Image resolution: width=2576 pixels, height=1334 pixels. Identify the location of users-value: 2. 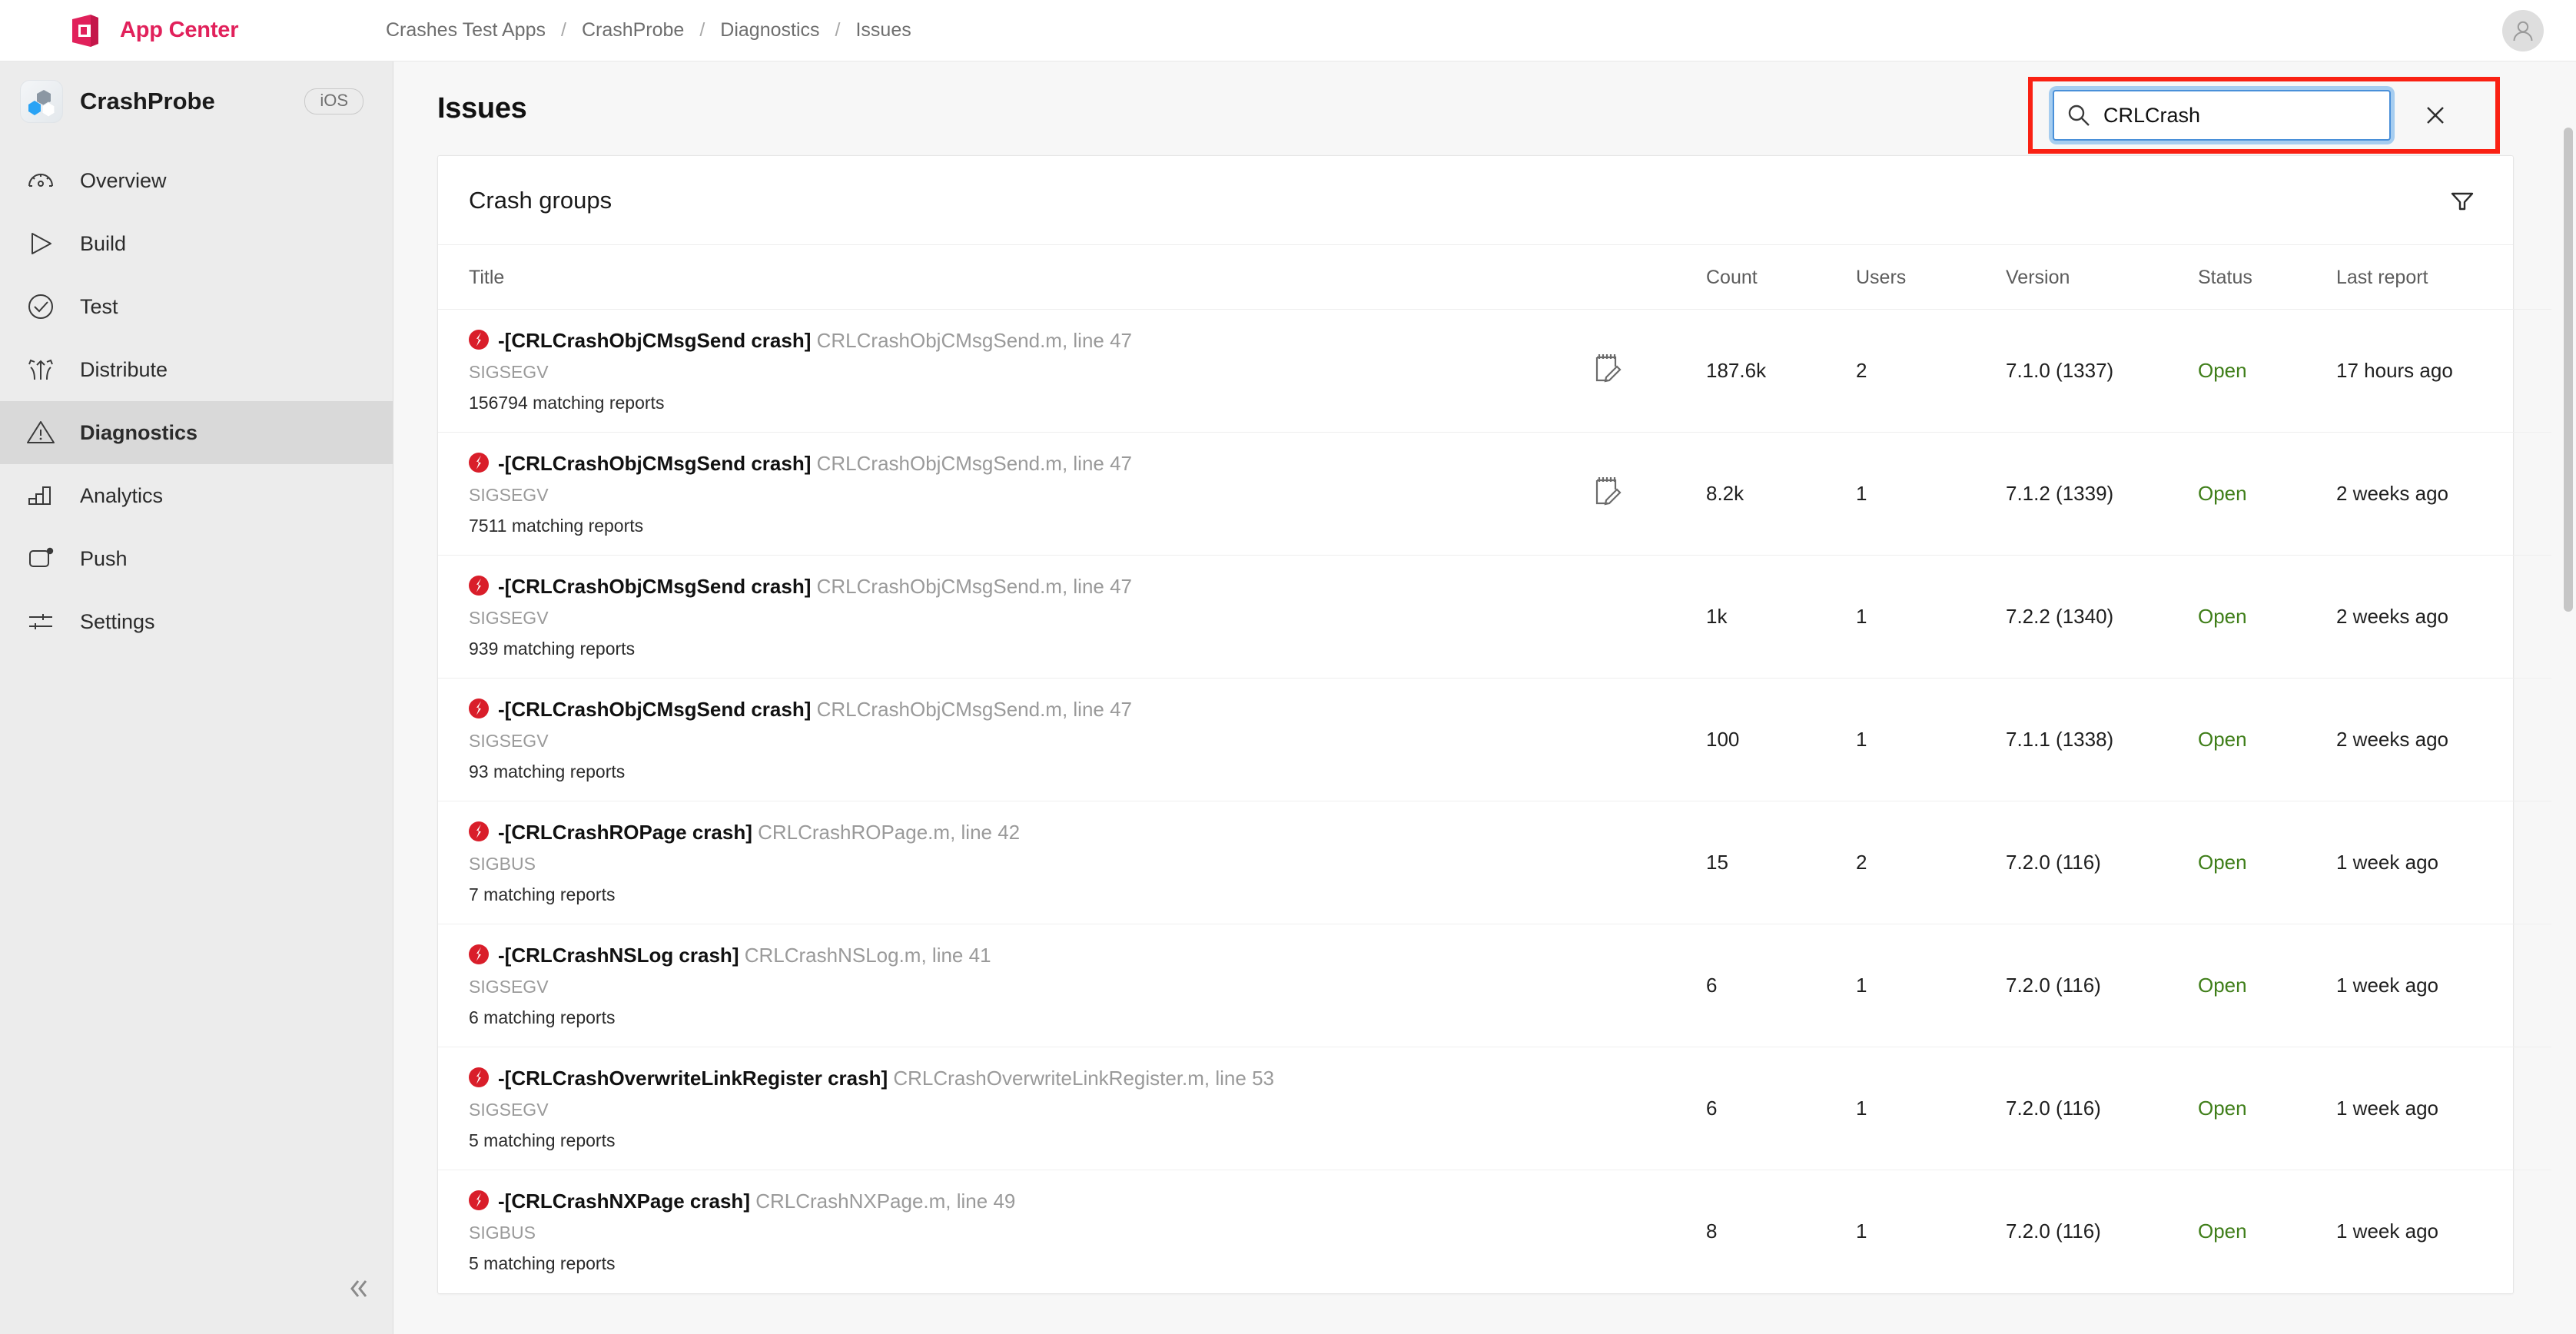
(1861, 863).